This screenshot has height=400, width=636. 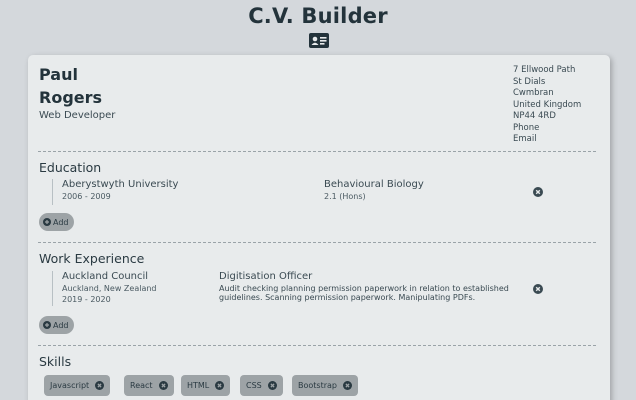 I want to click on add-education-button: Add, so click(x=56, y=222).